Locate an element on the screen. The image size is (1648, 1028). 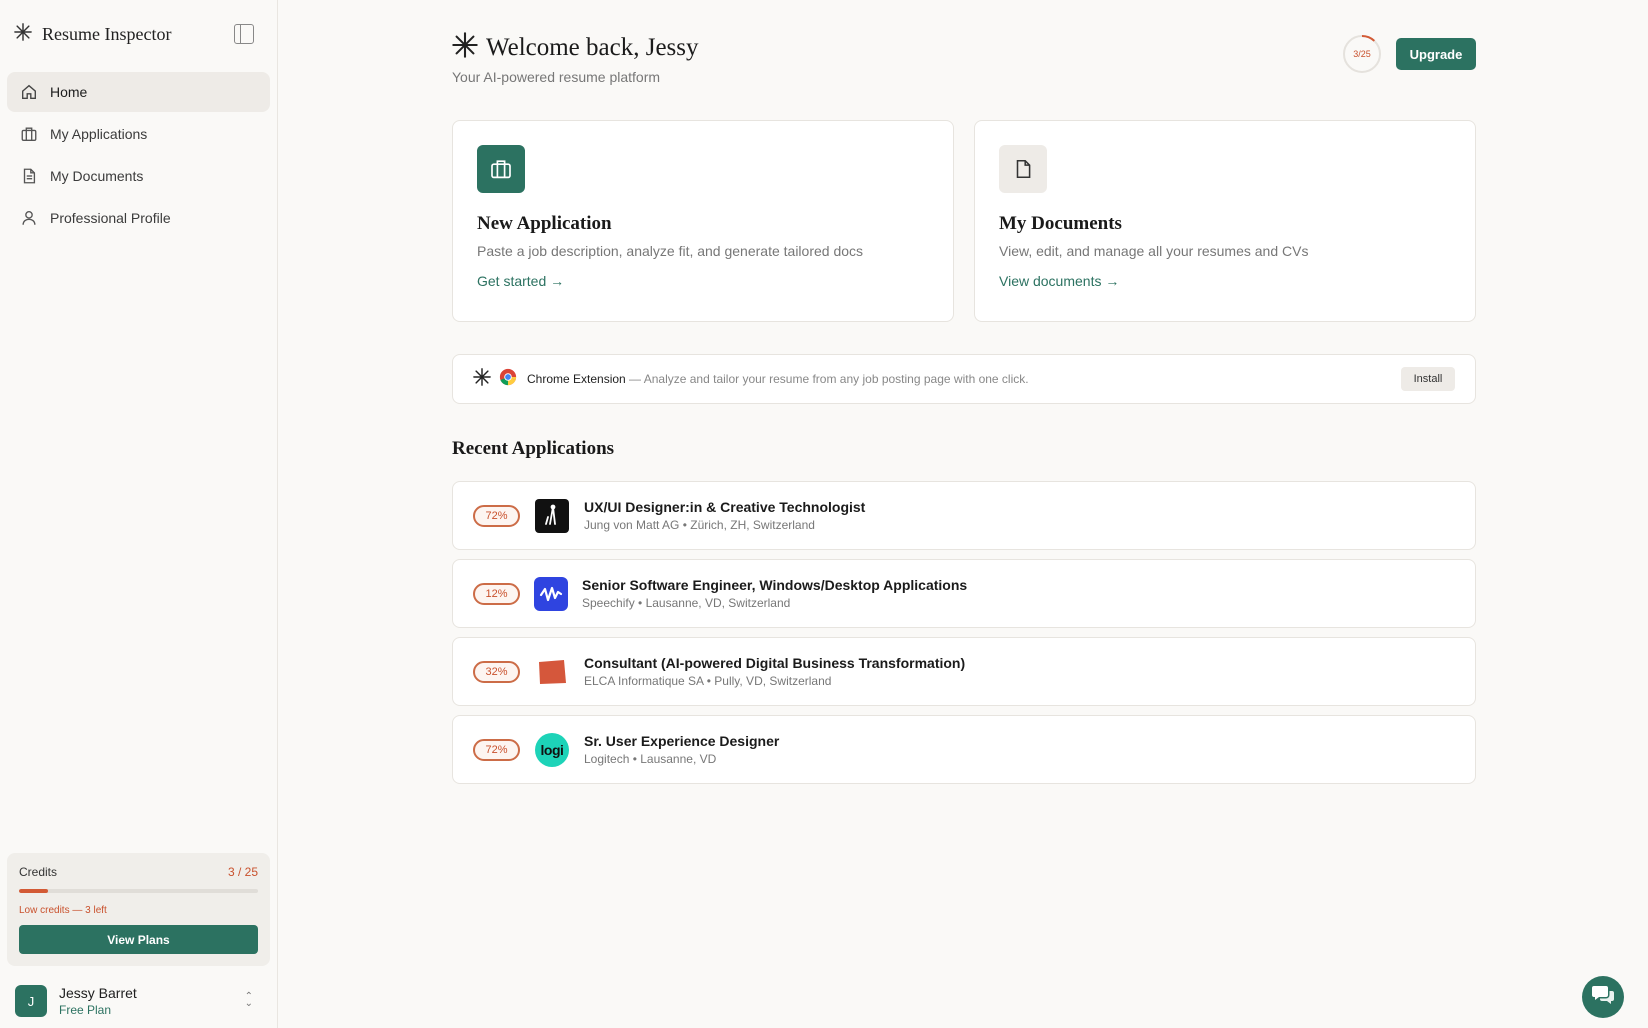
credits-progress-fill is located at coordinates (33, 891).